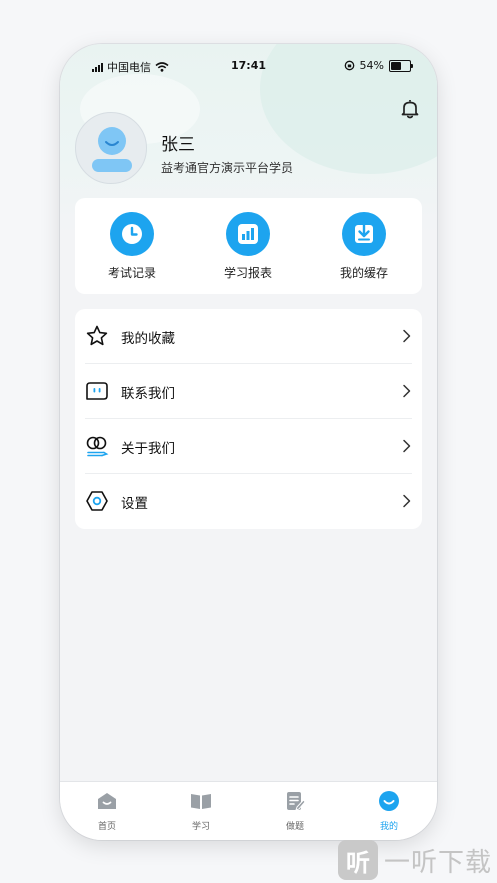  I want to click on menu-item-about-us: 关于我们, so click(248, 446).